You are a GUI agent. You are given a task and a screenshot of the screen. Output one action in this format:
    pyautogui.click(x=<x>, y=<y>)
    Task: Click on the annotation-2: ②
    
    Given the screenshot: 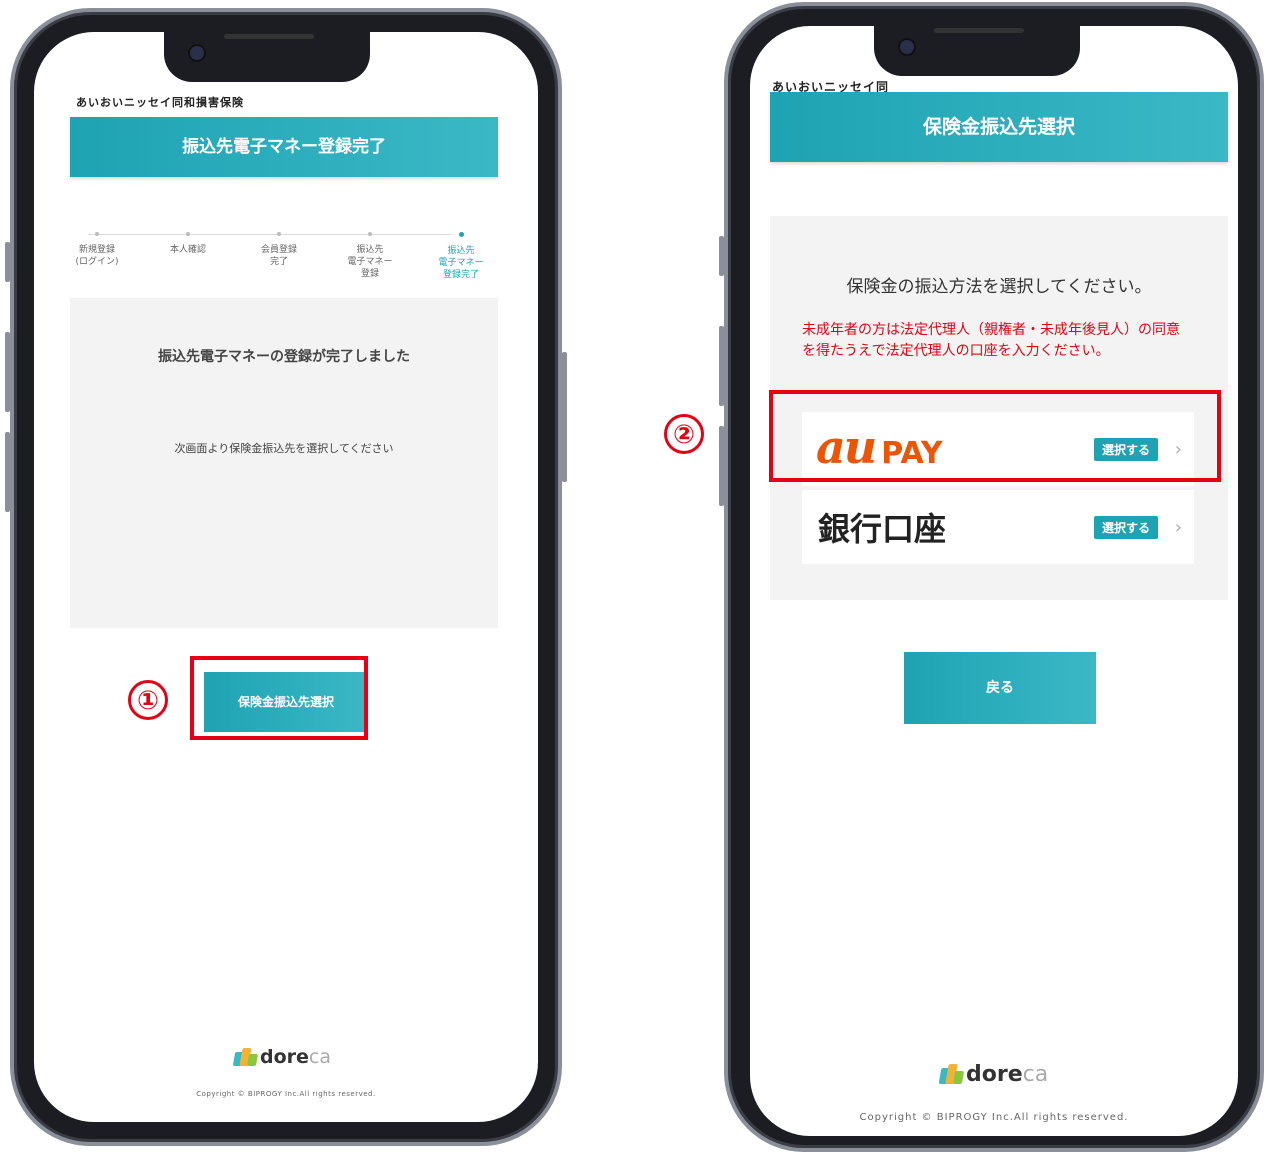 What is the action you would take?
    pyautogui.click(x=684, y=434)
    